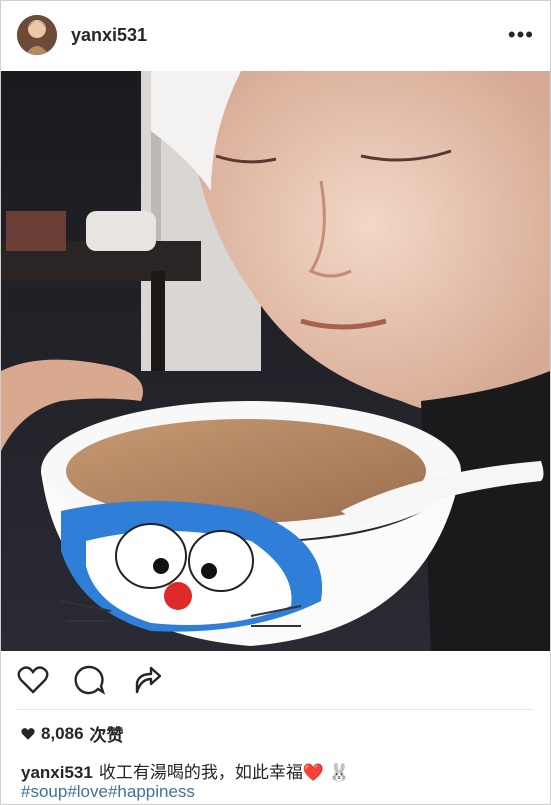 The image size is (551, 805). Describe the element at coordinates (313, 772) in the screenshot. I see `heart-emoji-icon: ❤️` at that location.